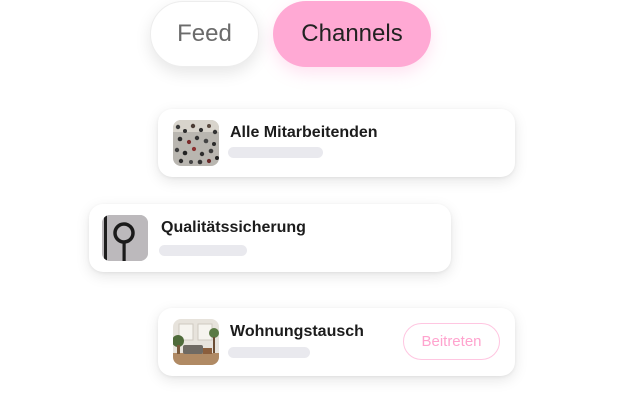 This screenshot has width=640, height=400. I want to click on living-room-photo-icon, so click(196, 342).